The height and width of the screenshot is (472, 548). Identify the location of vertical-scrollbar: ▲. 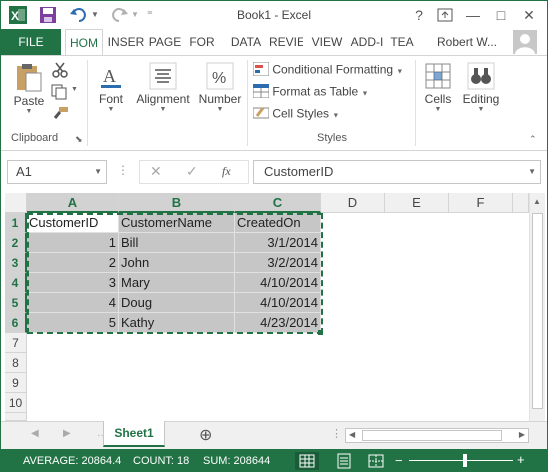
(537, 307).